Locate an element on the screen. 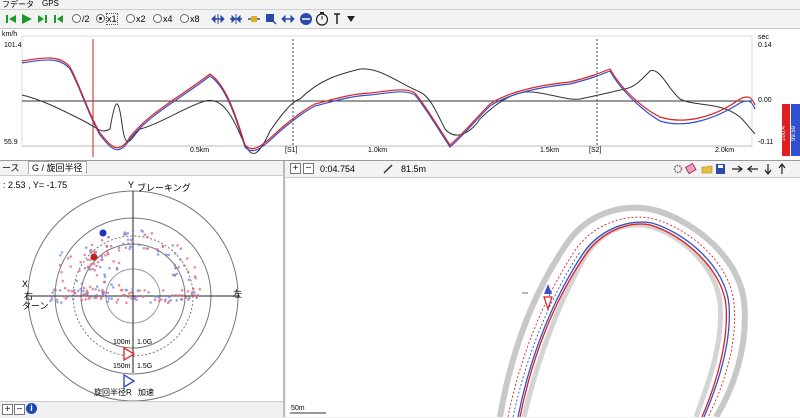 Image resolution: width=800 pixels, height=418 pixels. menu-item-data: データ is located at coordinates (22, 5).